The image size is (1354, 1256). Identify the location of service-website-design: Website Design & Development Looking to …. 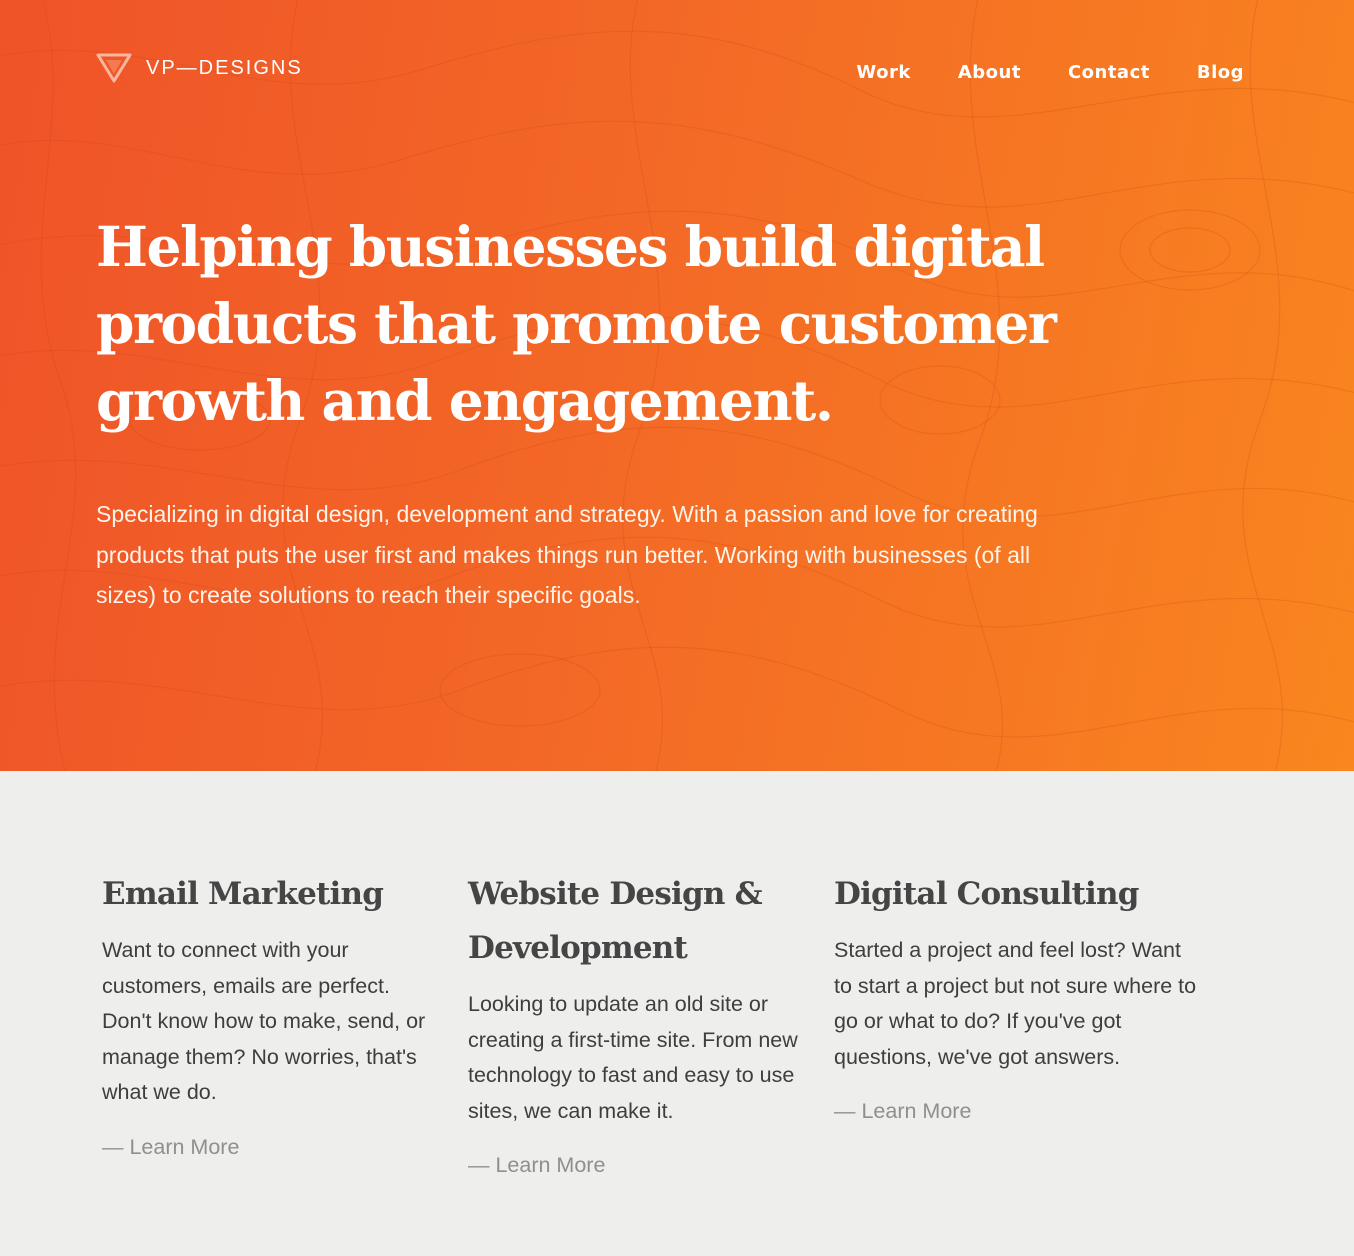
(633, 1023).